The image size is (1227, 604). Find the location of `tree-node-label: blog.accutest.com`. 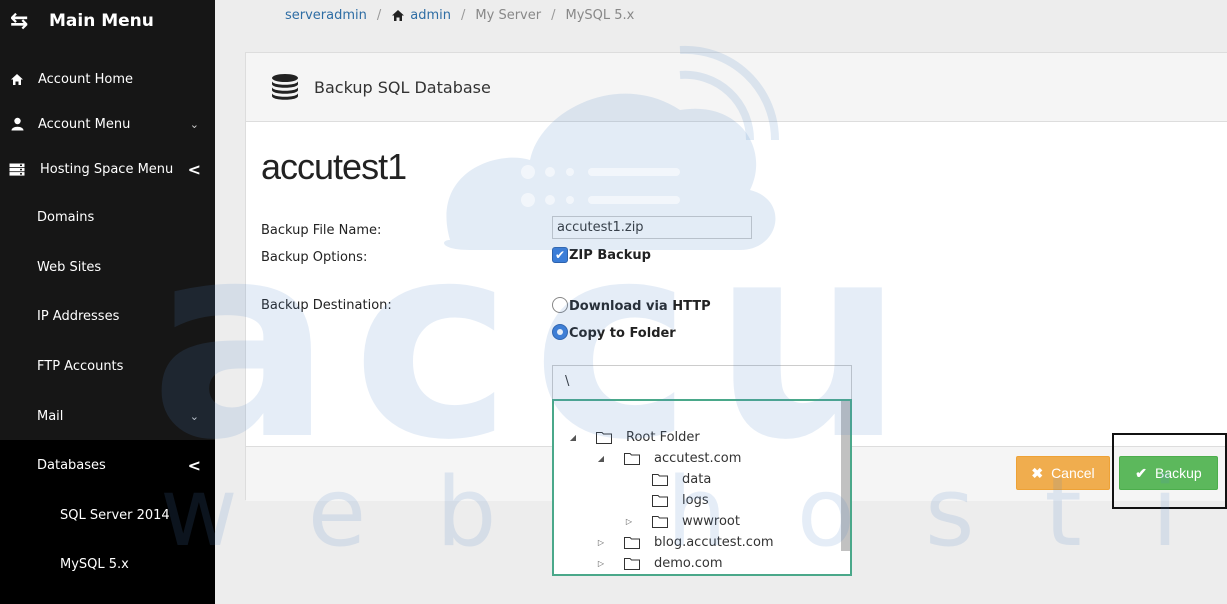

tree-node-label: blog.accutest.com is located at coordinates (714, 542).